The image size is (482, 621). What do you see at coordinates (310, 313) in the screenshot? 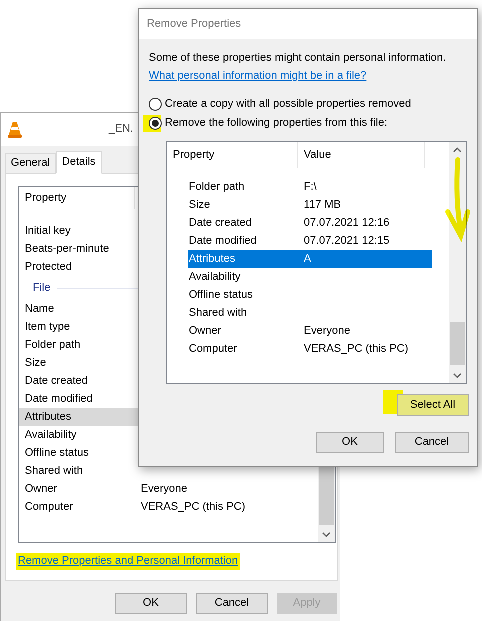
I see `property-row: Shared with` at bounding box center [310, 313].